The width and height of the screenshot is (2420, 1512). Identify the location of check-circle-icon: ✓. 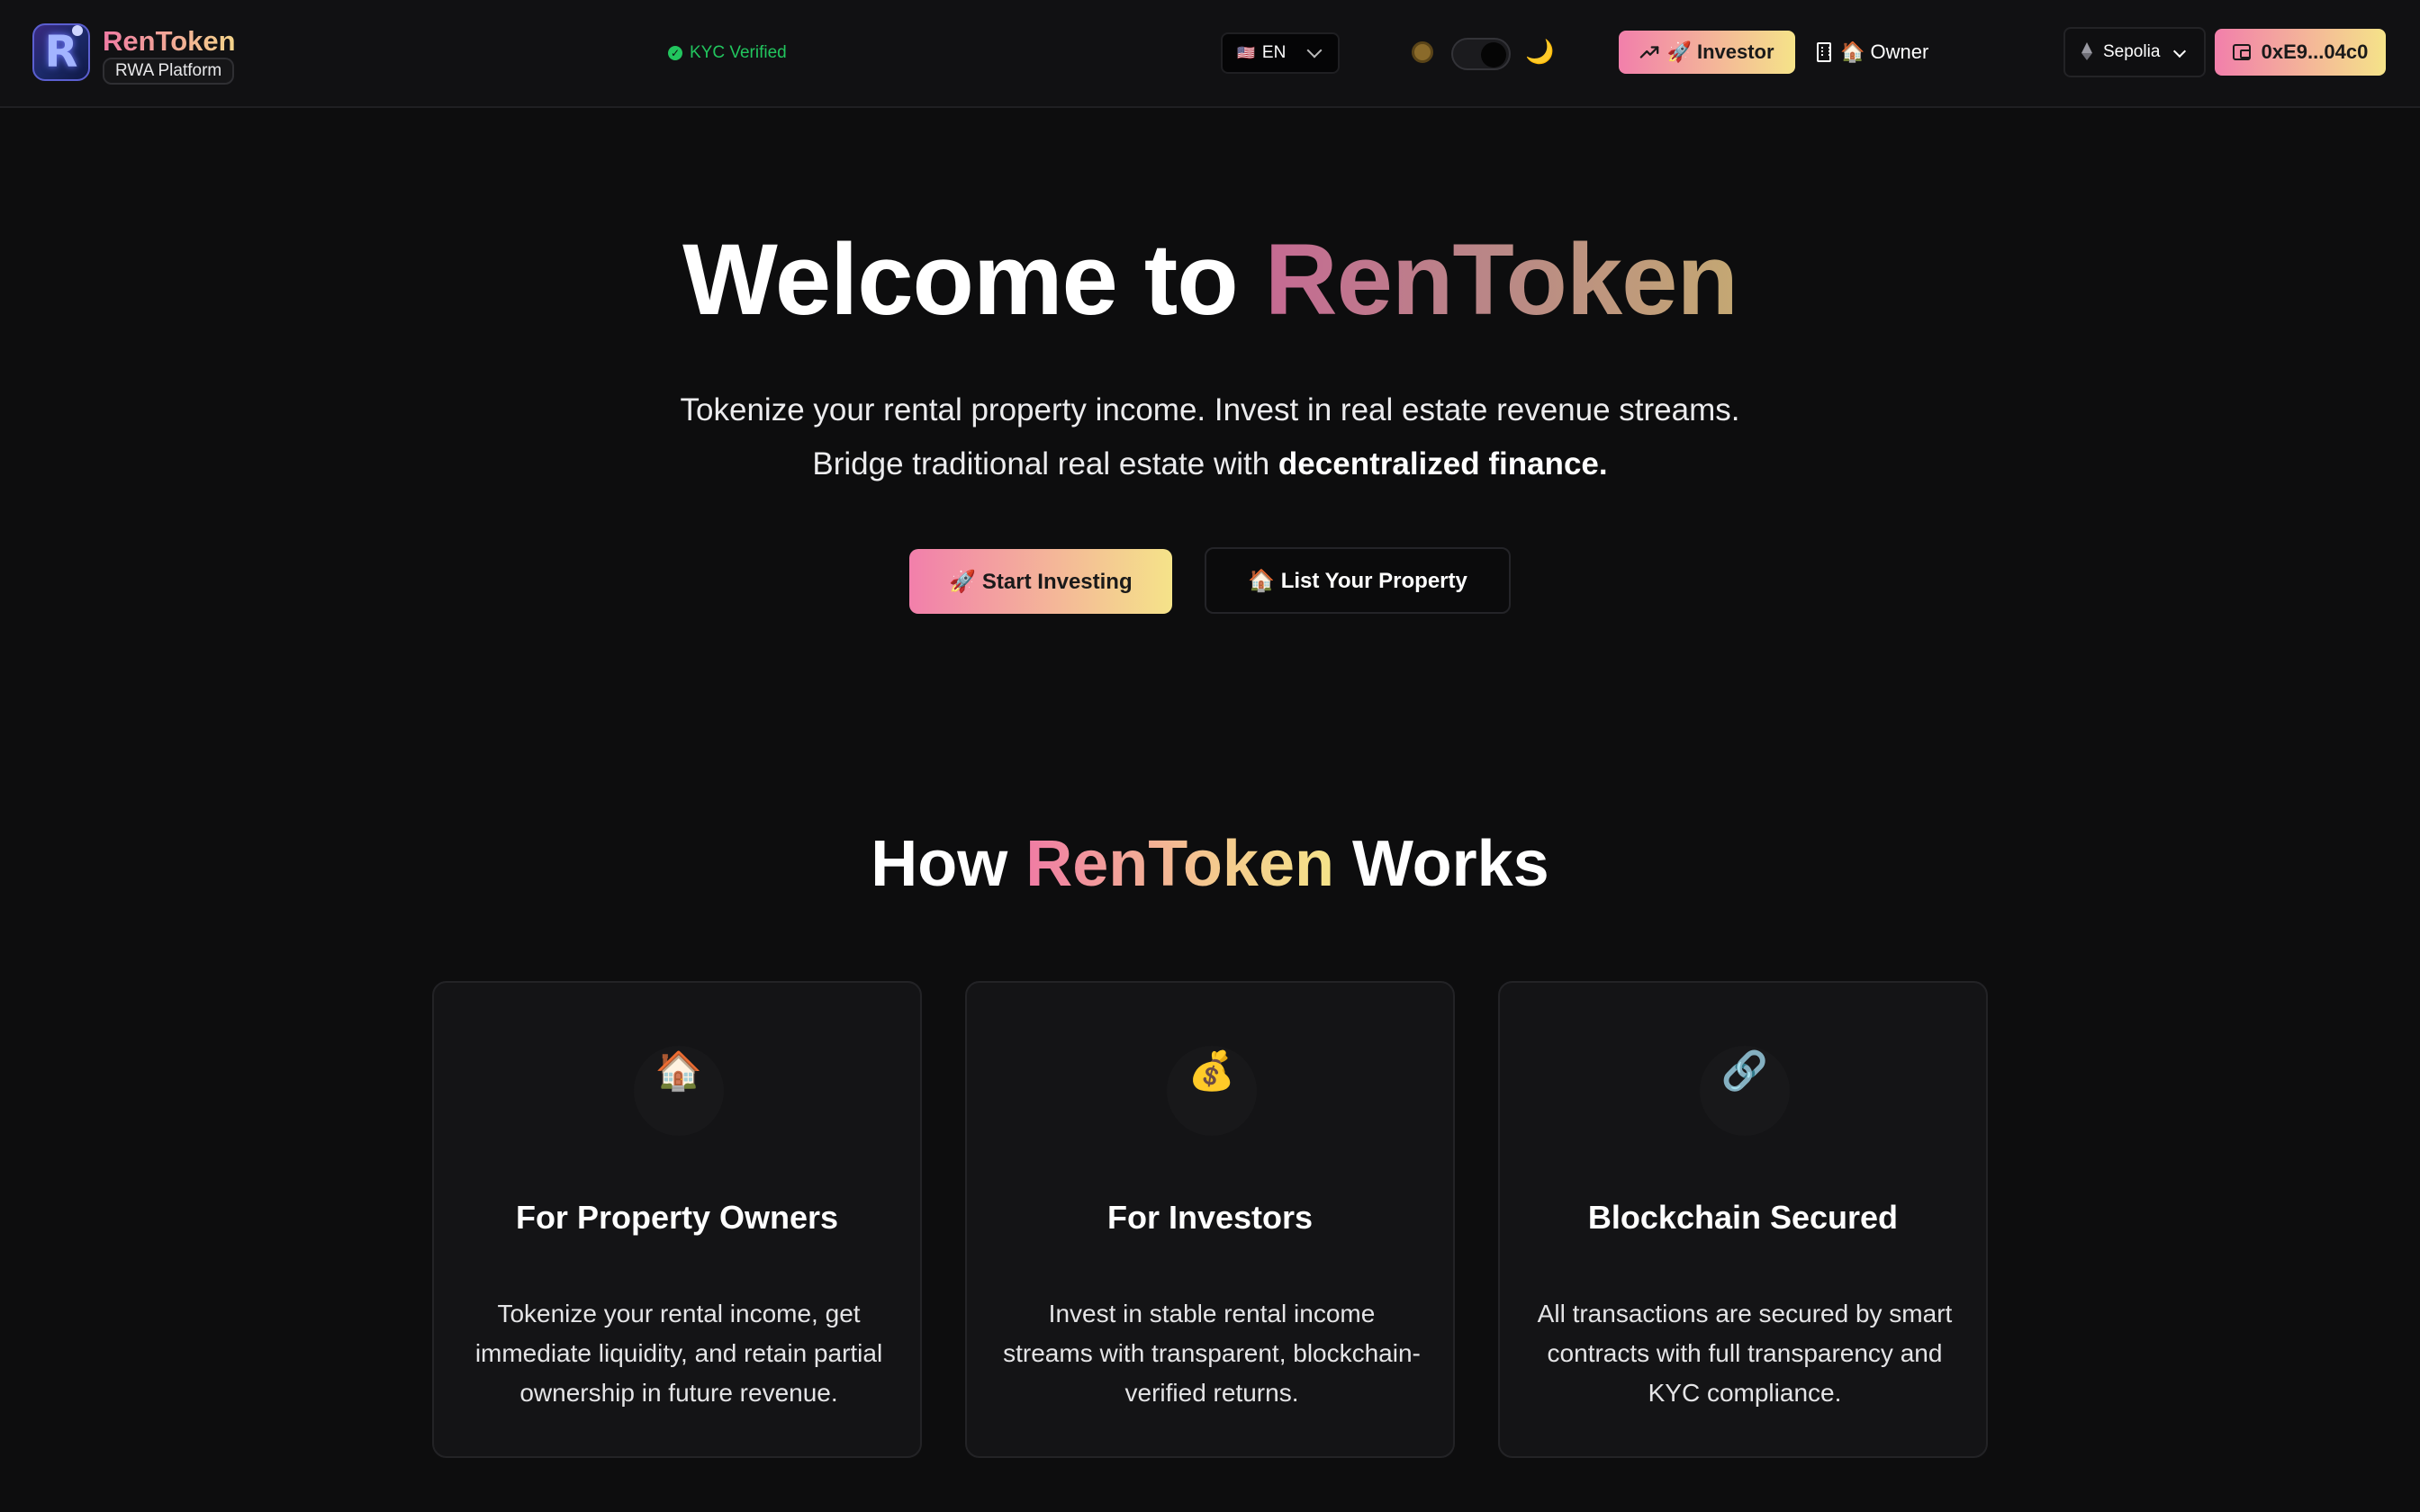
(675, 53).